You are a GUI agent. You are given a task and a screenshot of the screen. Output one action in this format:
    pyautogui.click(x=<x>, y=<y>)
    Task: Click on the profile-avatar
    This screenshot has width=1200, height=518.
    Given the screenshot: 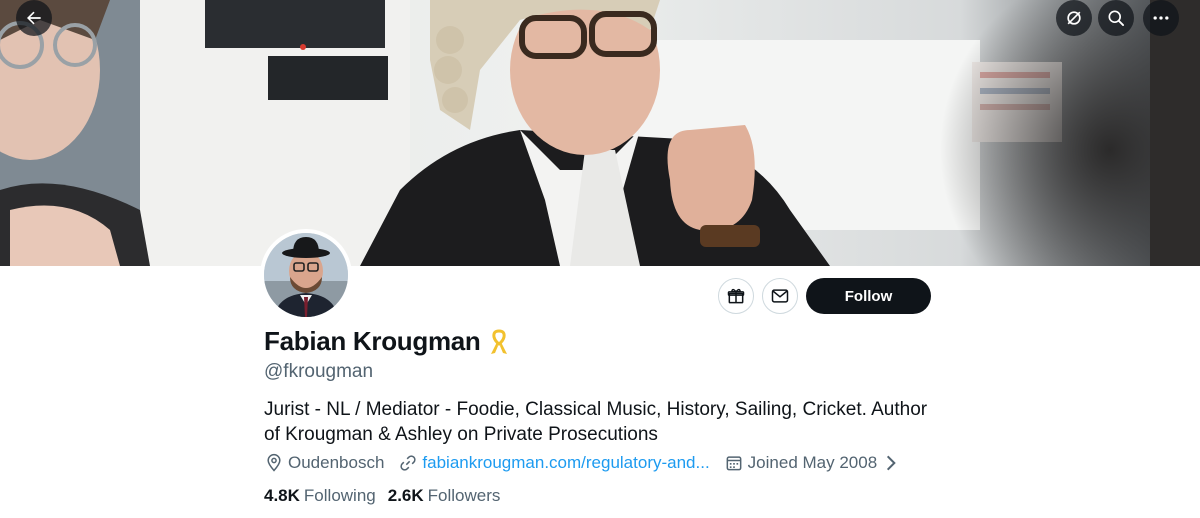 What is the action you would take?
    pyautogui.click(x=306, y=275)
    